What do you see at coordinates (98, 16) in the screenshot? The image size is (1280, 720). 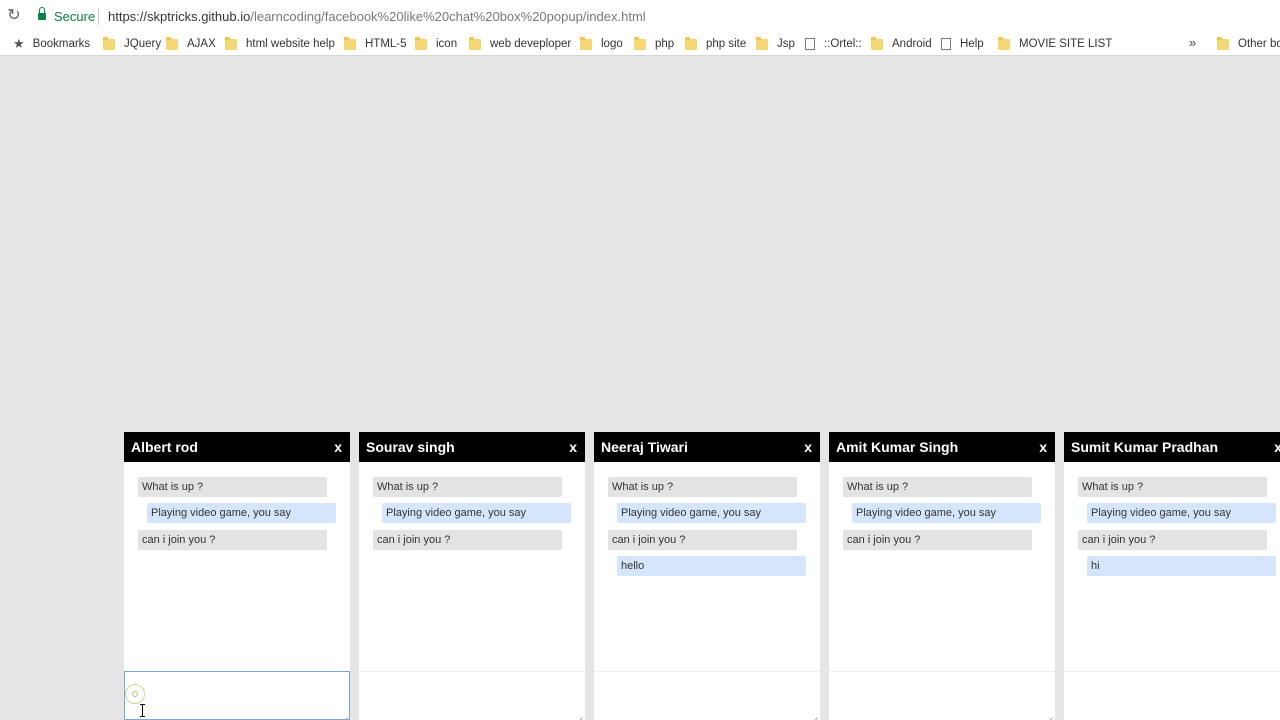 I see `address-divider` at bounding box center [98, 16].